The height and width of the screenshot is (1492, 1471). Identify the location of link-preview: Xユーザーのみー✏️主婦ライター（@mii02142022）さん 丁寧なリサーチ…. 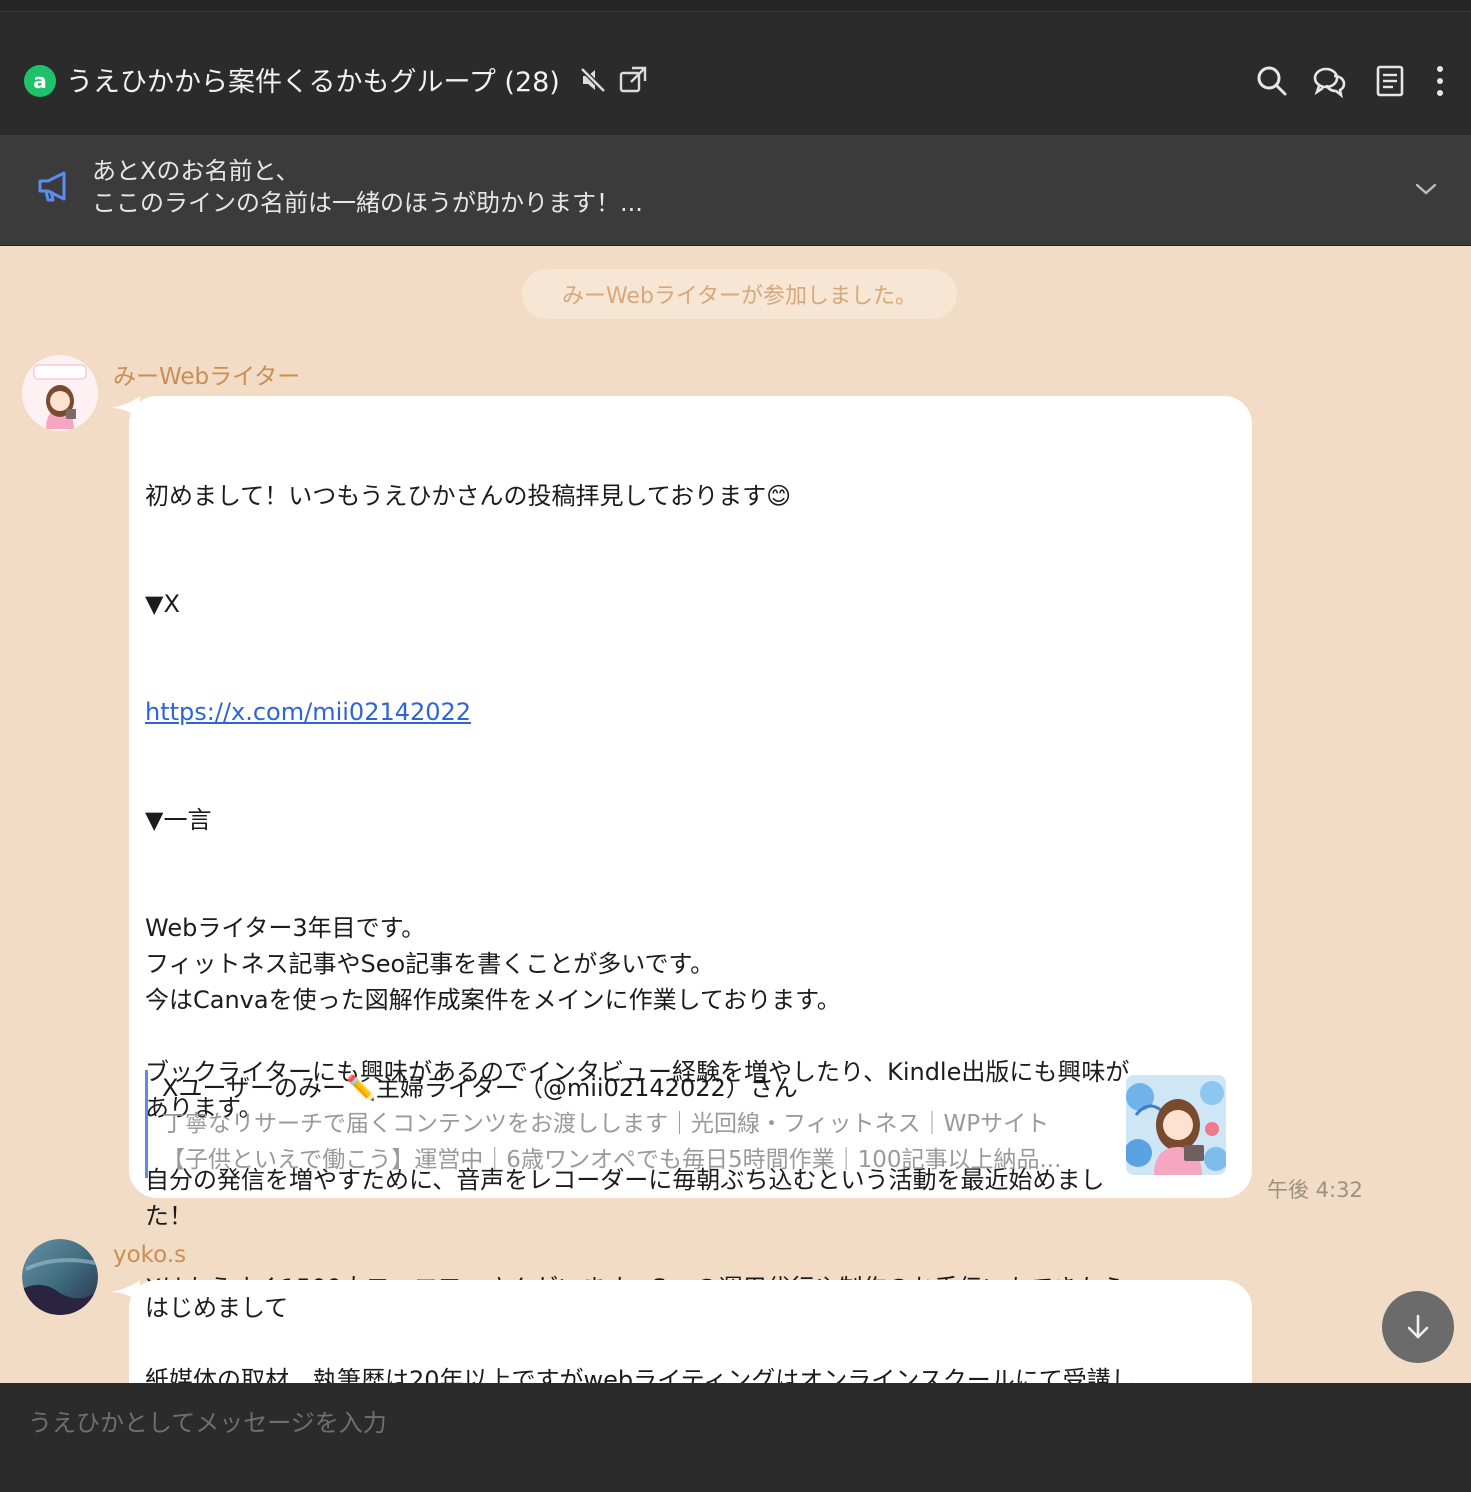
(603, 1124).